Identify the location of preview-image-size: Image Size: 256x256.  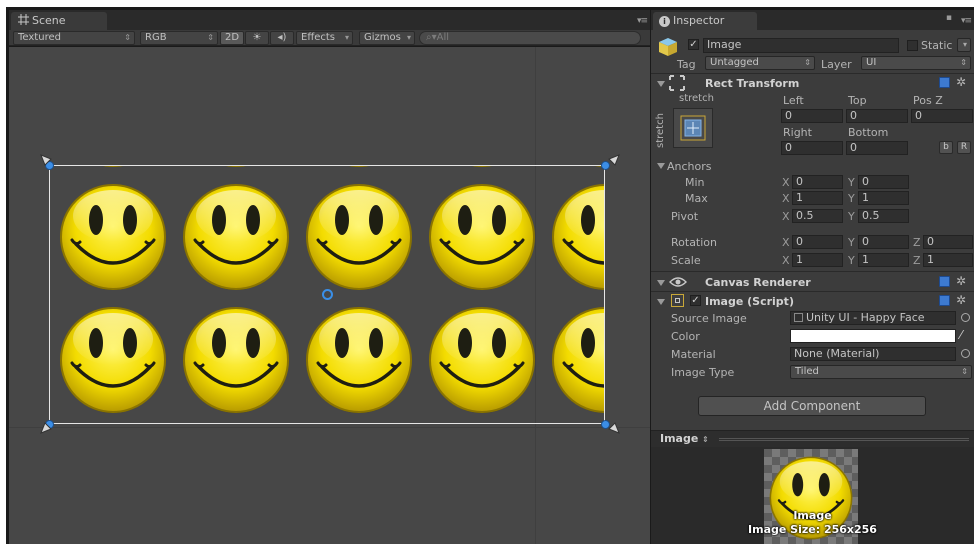
(812, 529).